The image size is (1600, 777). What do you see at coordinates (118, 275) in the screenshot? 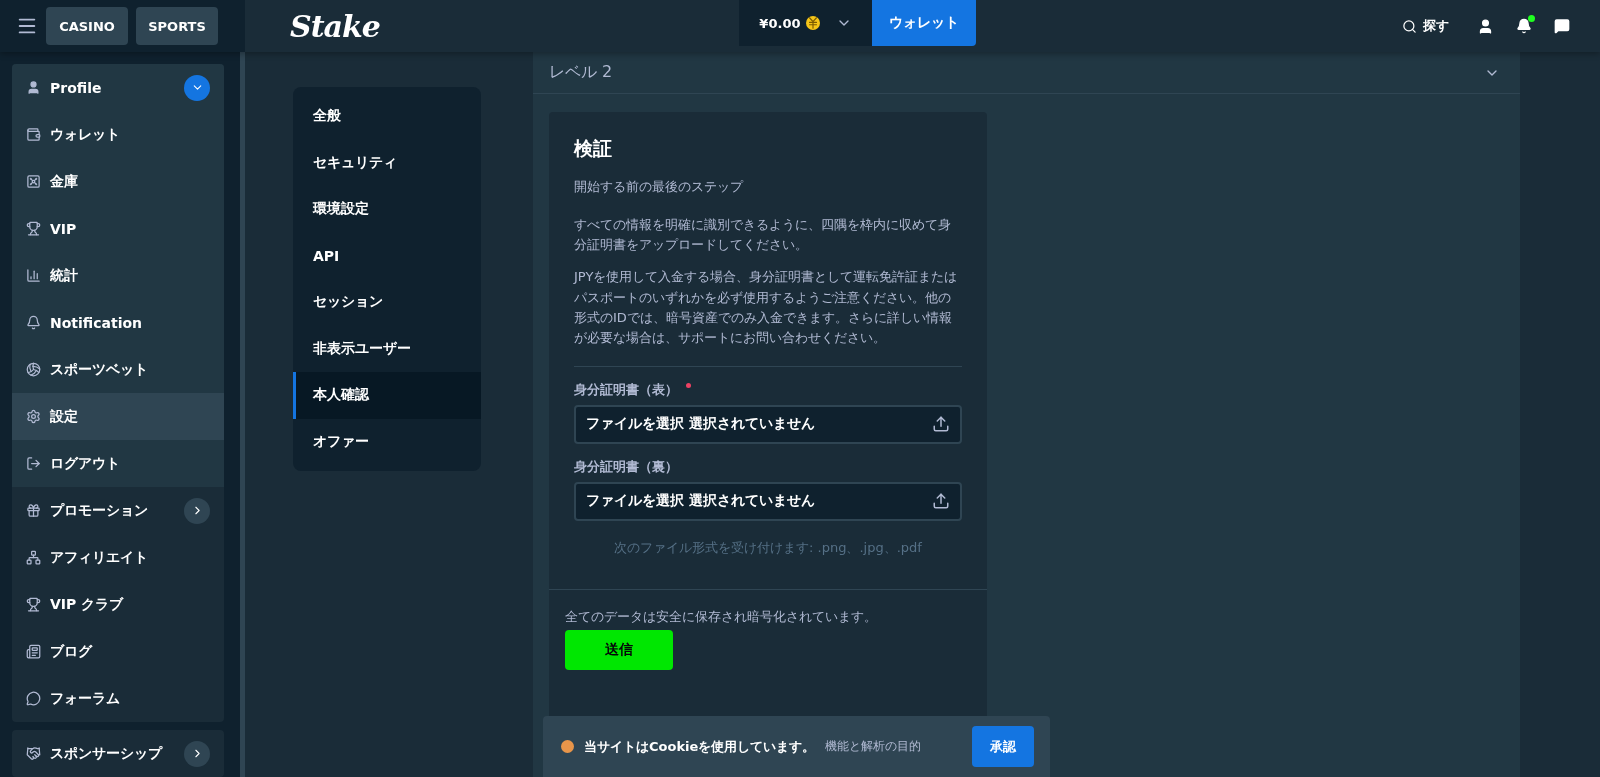
I see `sidebar-item: 統計` at bounding box center [118, 275].